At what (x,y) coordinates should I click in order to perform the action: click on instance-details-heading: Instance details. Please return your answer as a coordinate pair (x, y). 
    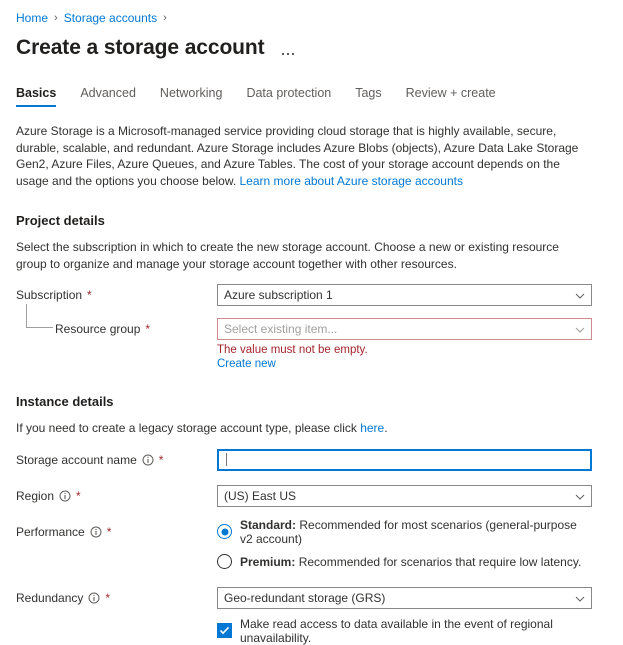
    Looking at the image, I should click on (65, 401).